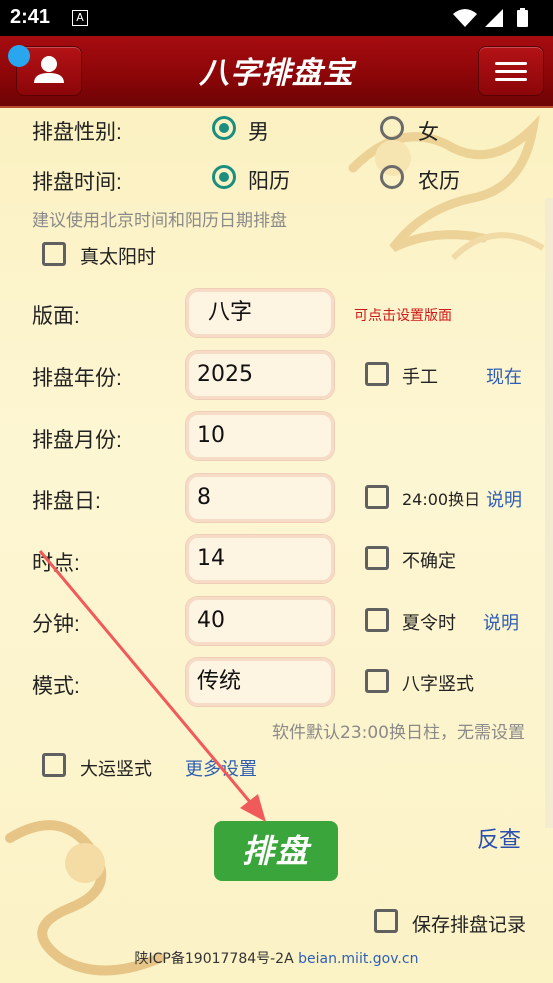  I want to click on calendar-lunar-radio, so click(392, 177).